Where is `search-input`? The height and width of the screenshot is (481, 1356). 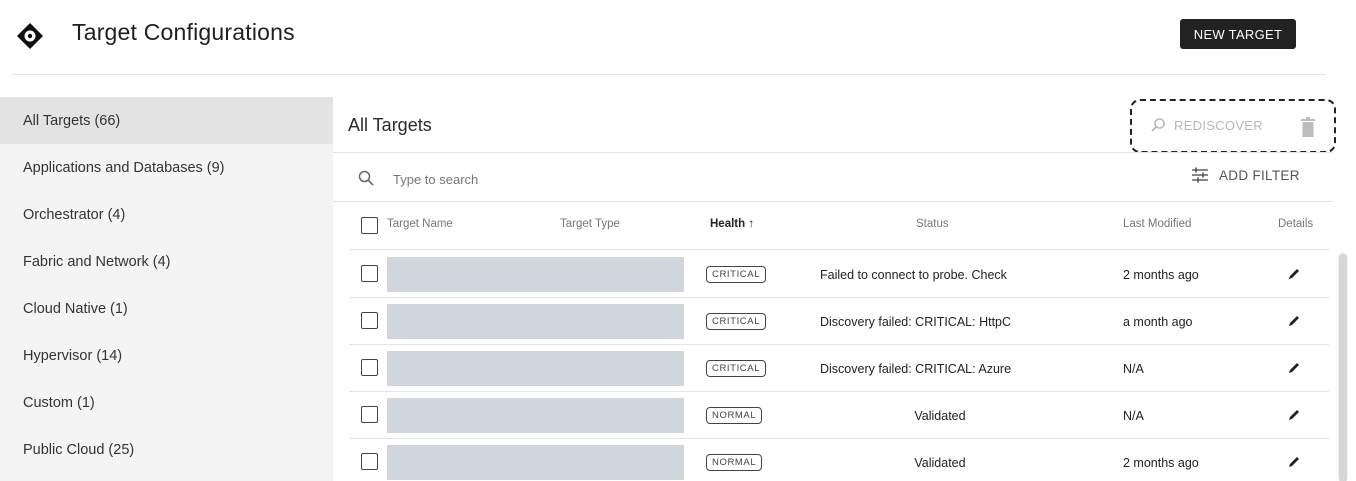 search-input is located at coordinates (543, 179).